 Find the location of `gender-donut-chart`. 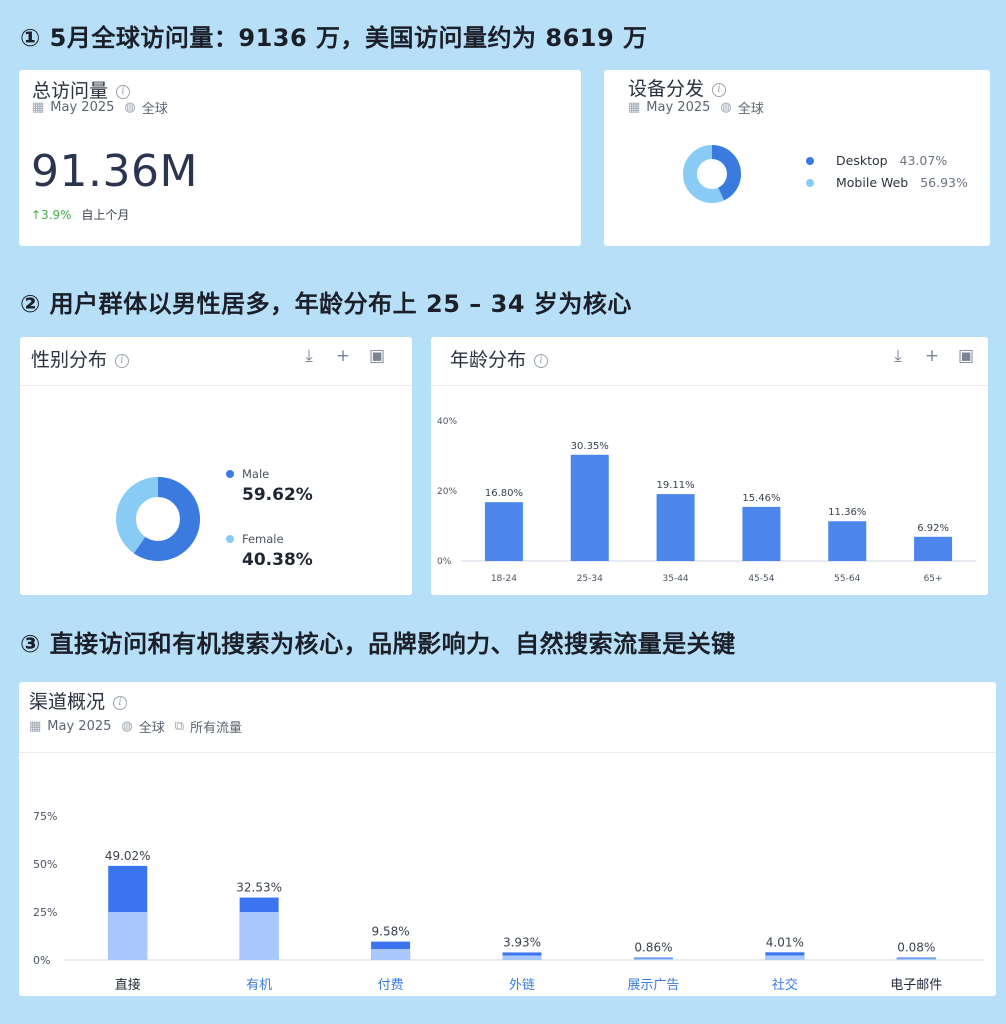

gender-donut-chart is located at coordinates (158, 519).